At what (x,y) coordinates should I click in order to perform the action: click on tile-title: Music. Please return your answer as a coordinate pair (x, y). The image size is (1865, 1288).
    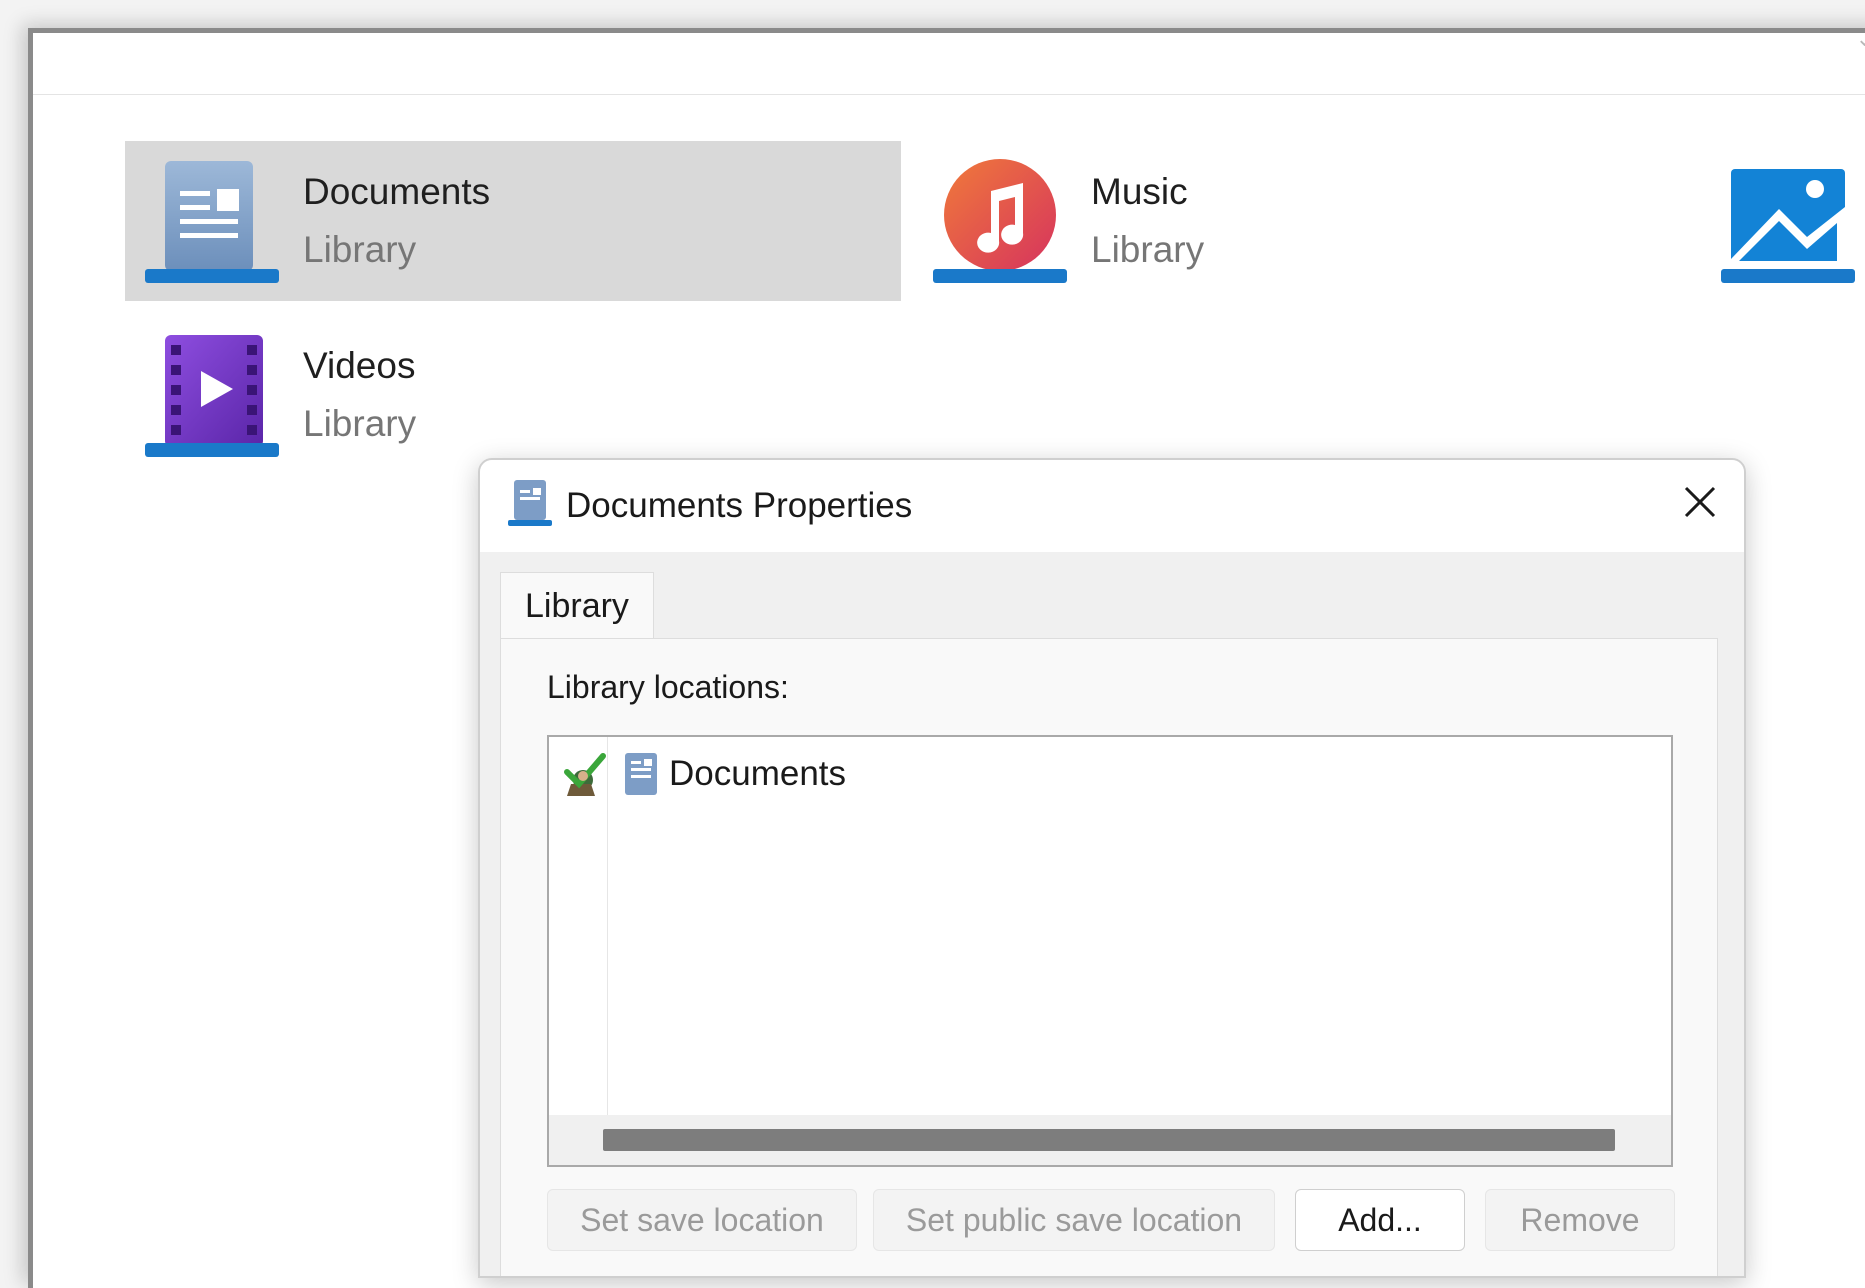
    Looking at the image, I should click on (1139, 191).